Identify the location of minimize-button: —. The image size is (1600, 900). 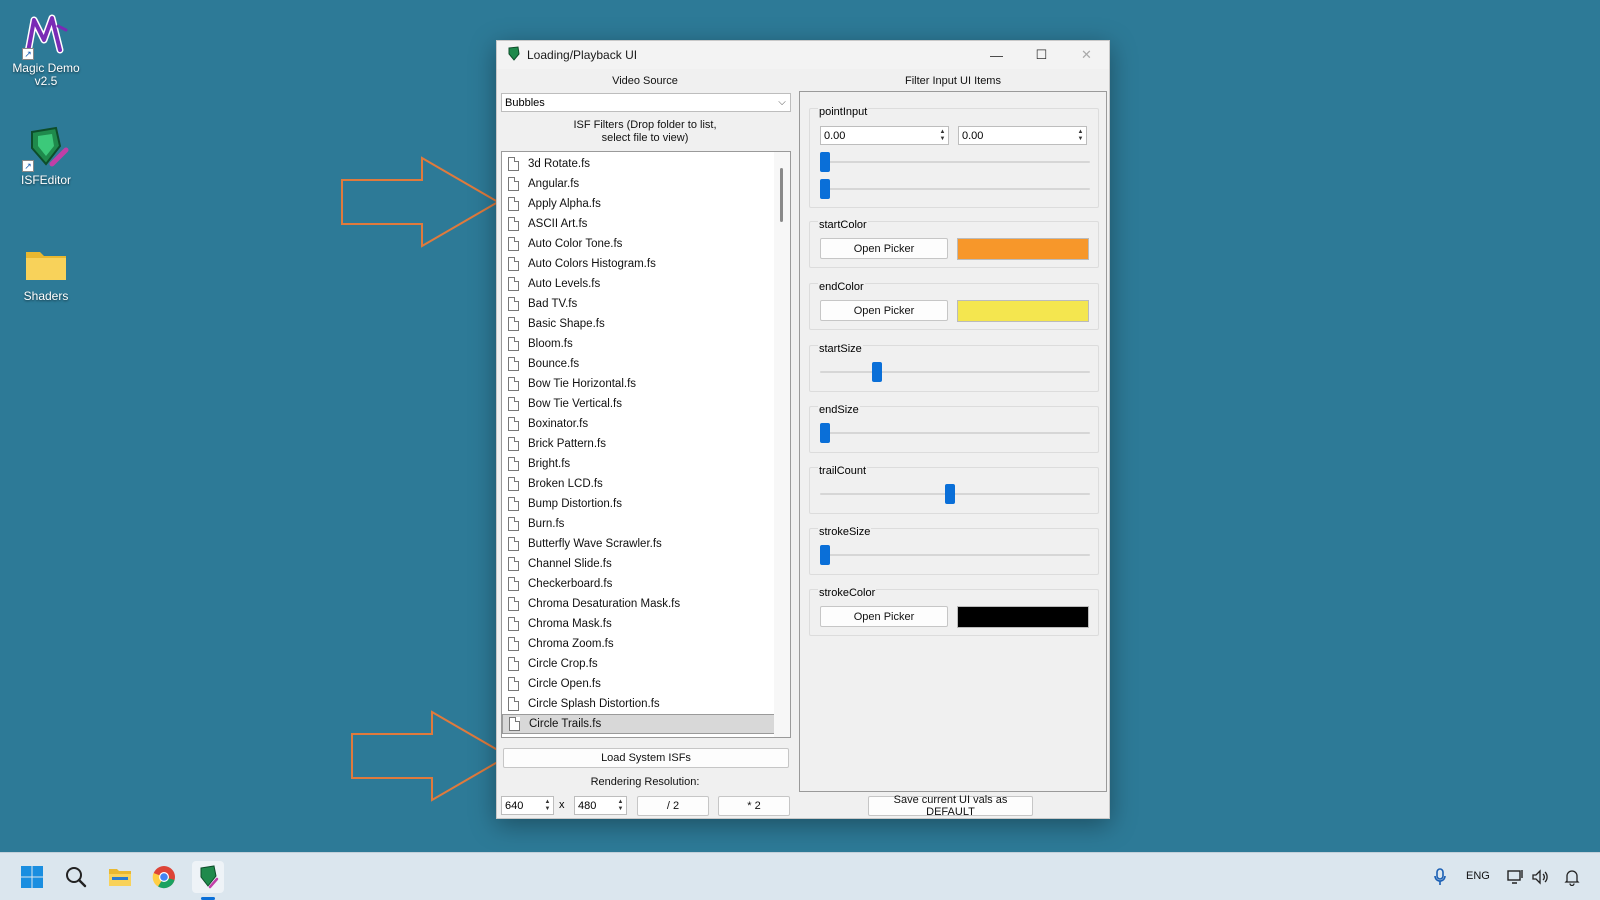
(996, 55).